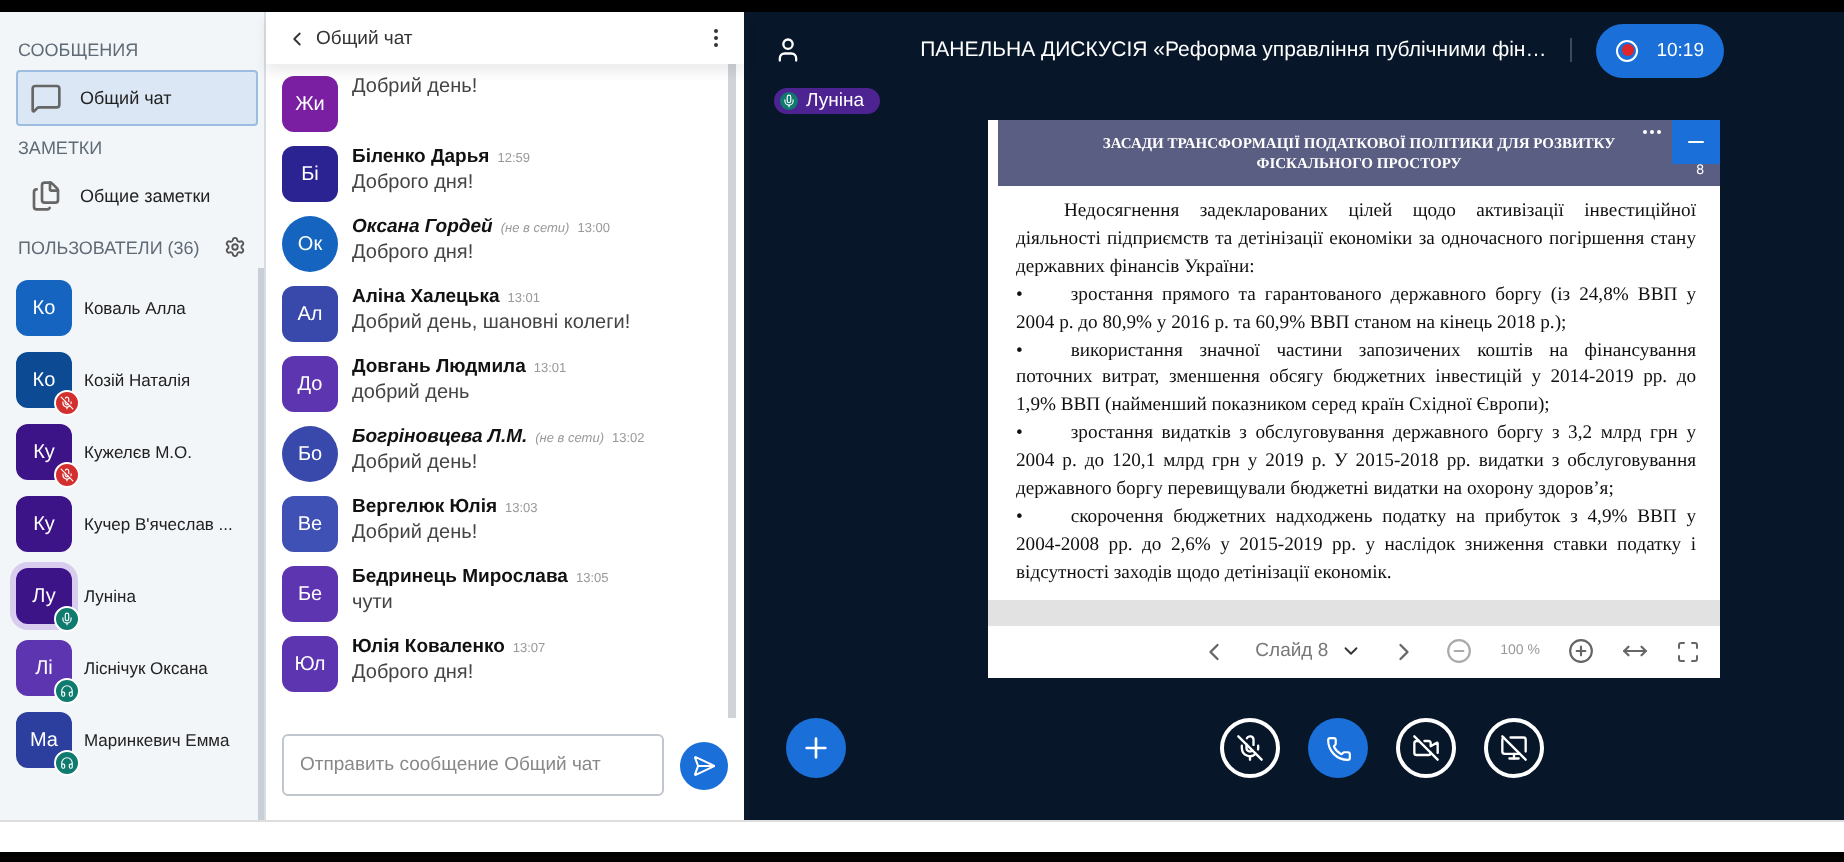 This screenshot has height=862, width=1844. I want to click on user-avatar: Ку, so click(44, 524).